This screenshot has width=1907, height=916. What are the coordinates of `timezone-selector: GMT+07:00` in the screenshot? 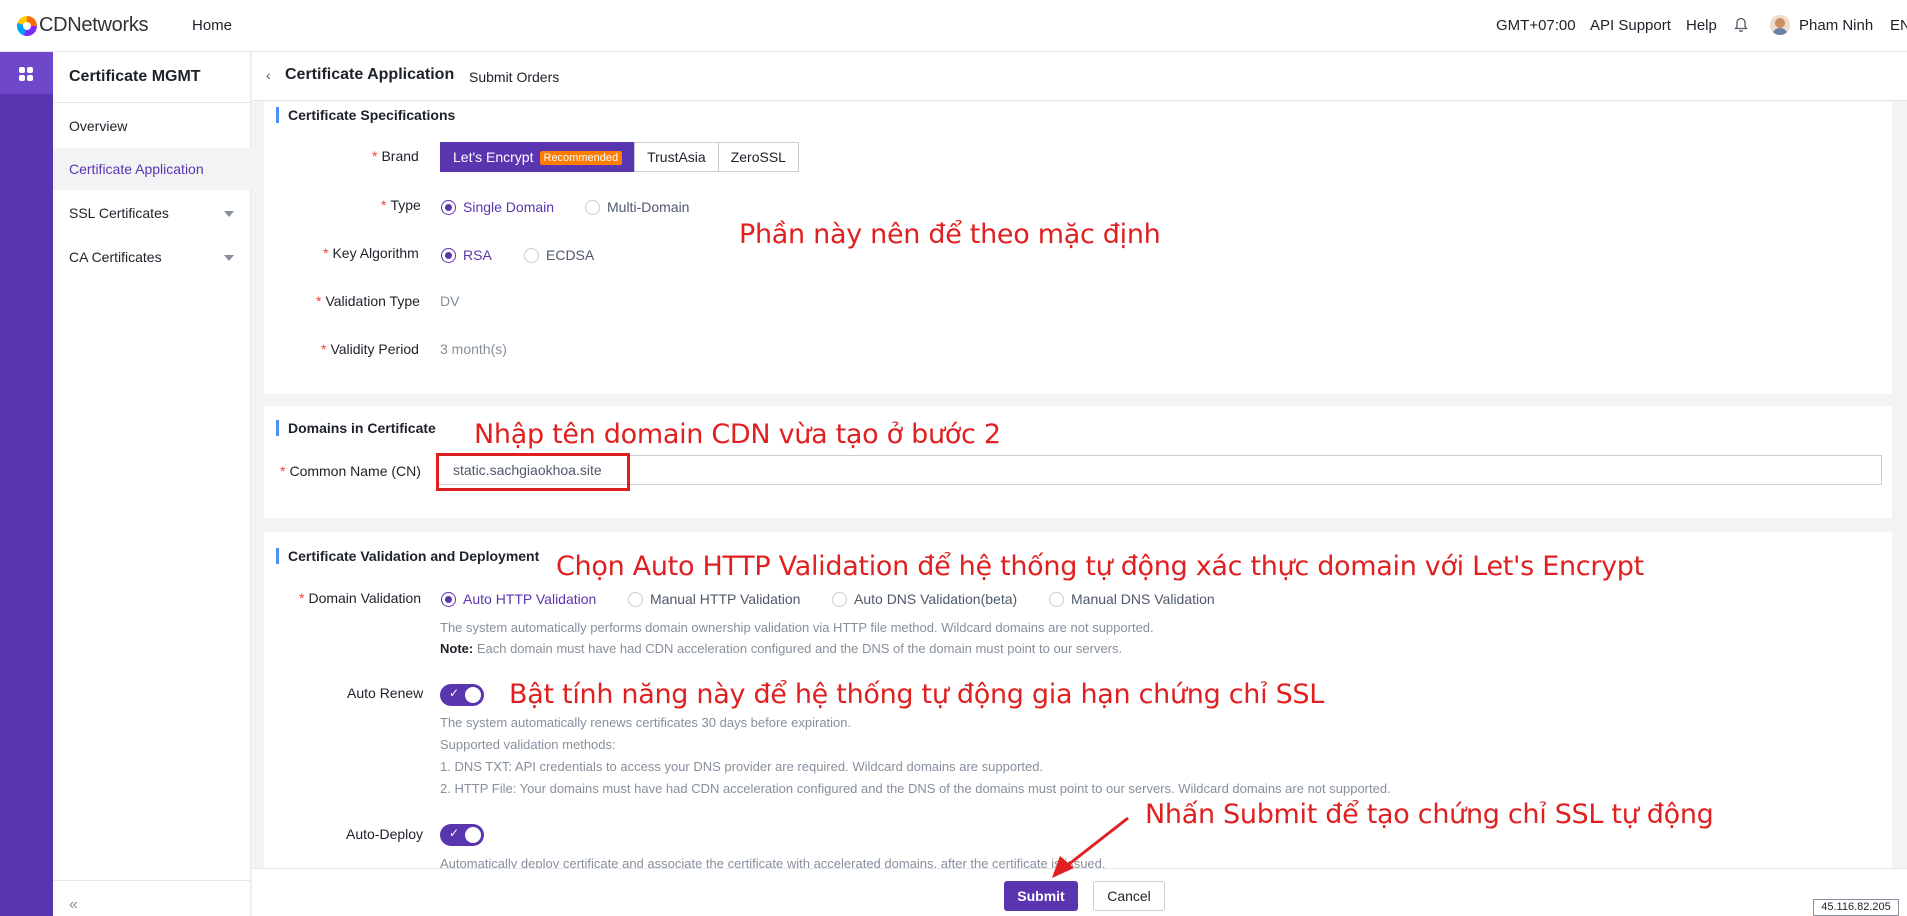 It's located at (1536, 25).